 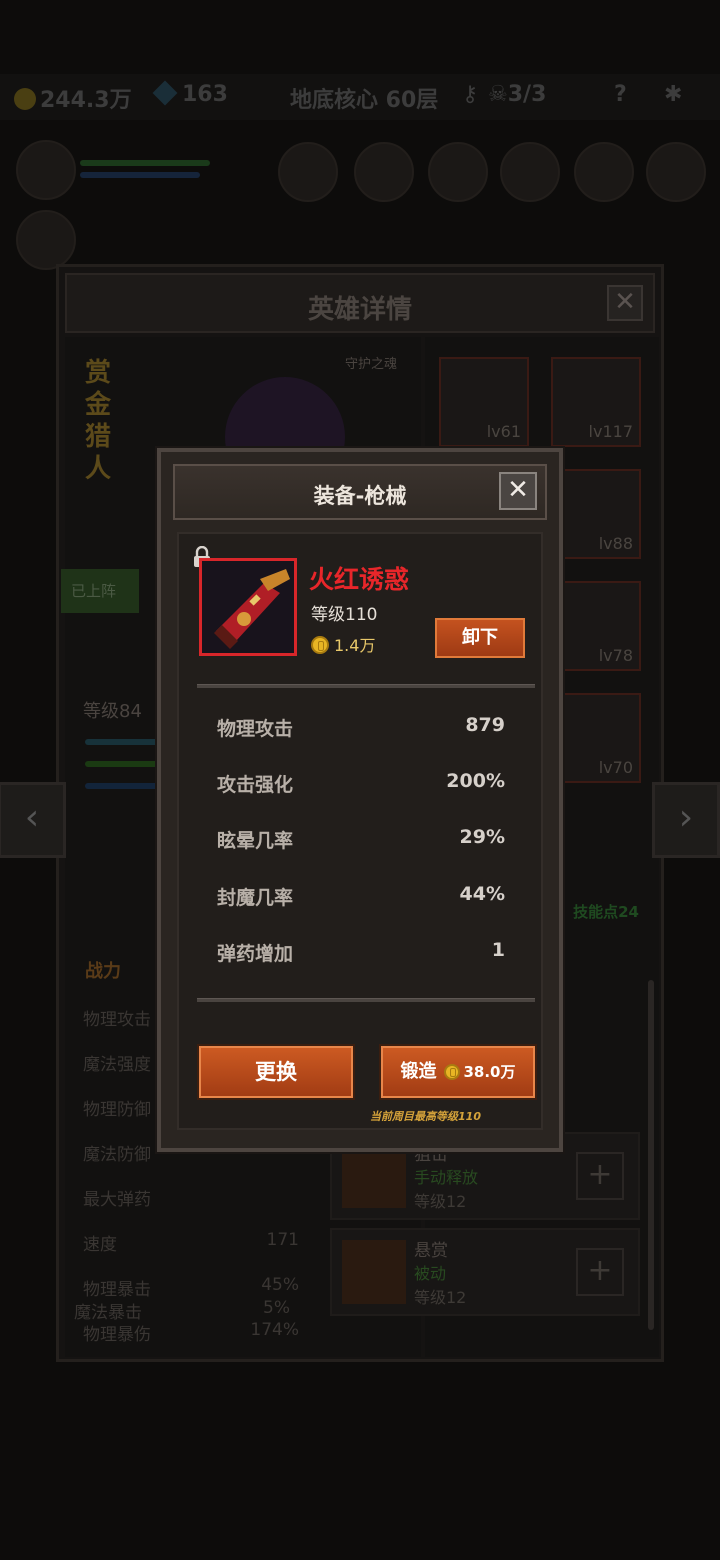 I want to click on help-button: ?, so click(x=620, y=94).